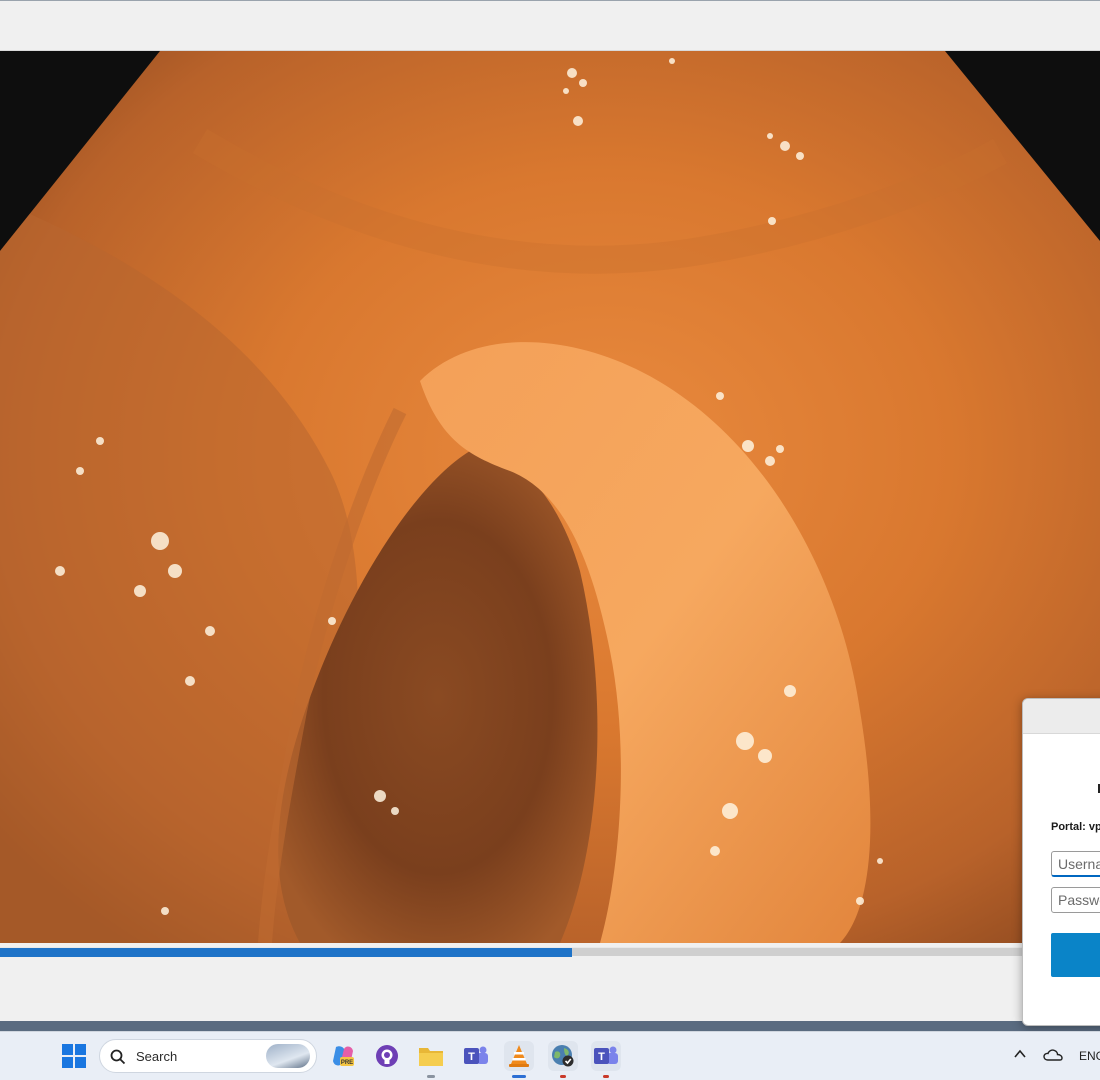 This screenshot has height=1080, width=1100. Describe the element at coordinates (387, 1056) in the screenshot. I see `github-icon` at that location.